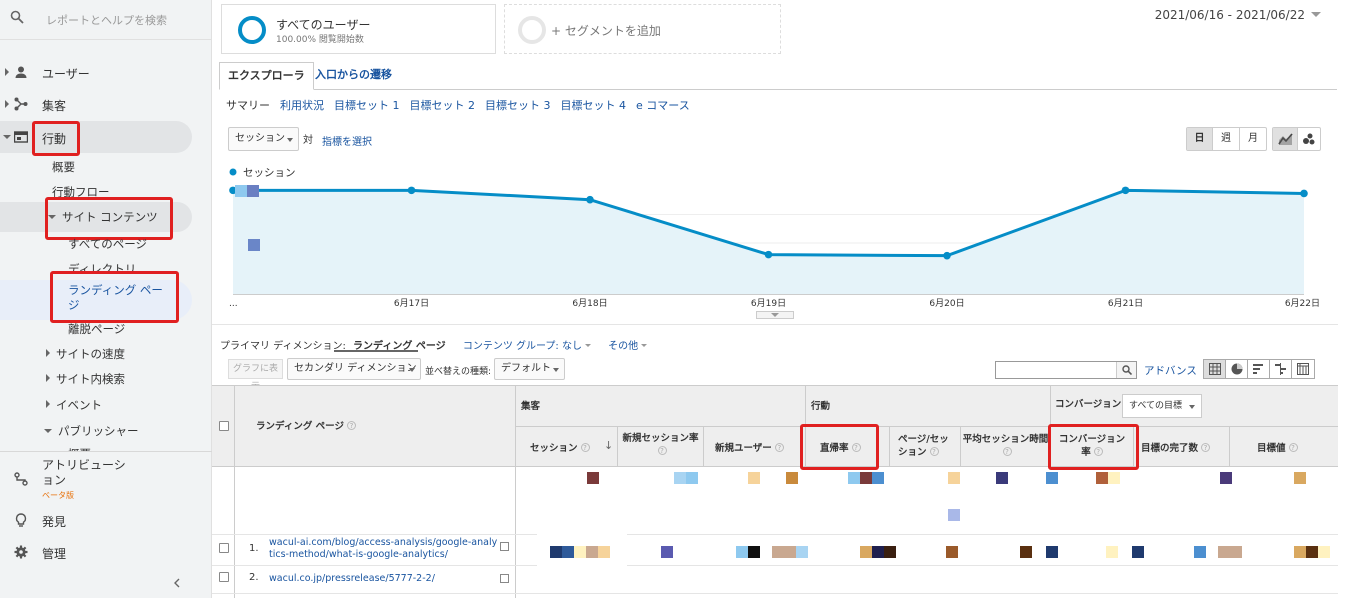  I want to click on subtab-ecommerce: e コマース, so click(663, 105).